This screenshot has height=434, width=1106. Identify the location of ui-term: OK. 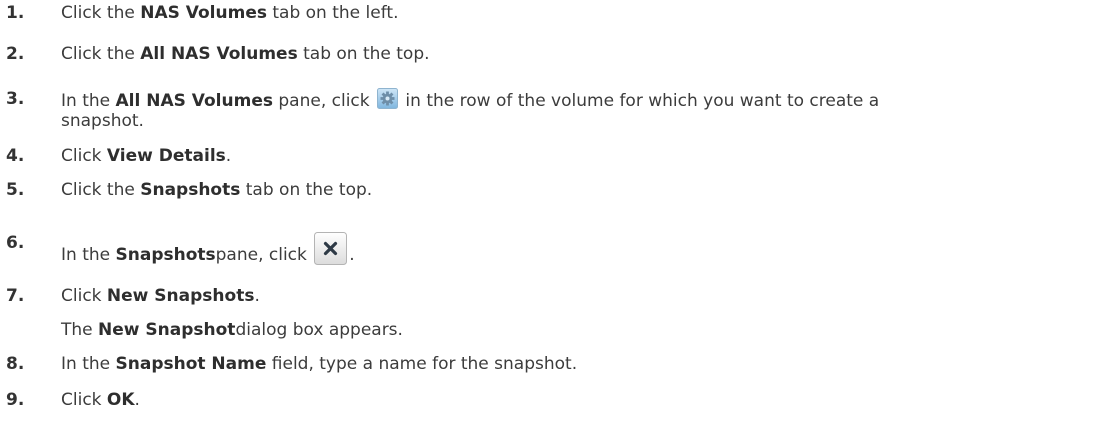
(120, 400).